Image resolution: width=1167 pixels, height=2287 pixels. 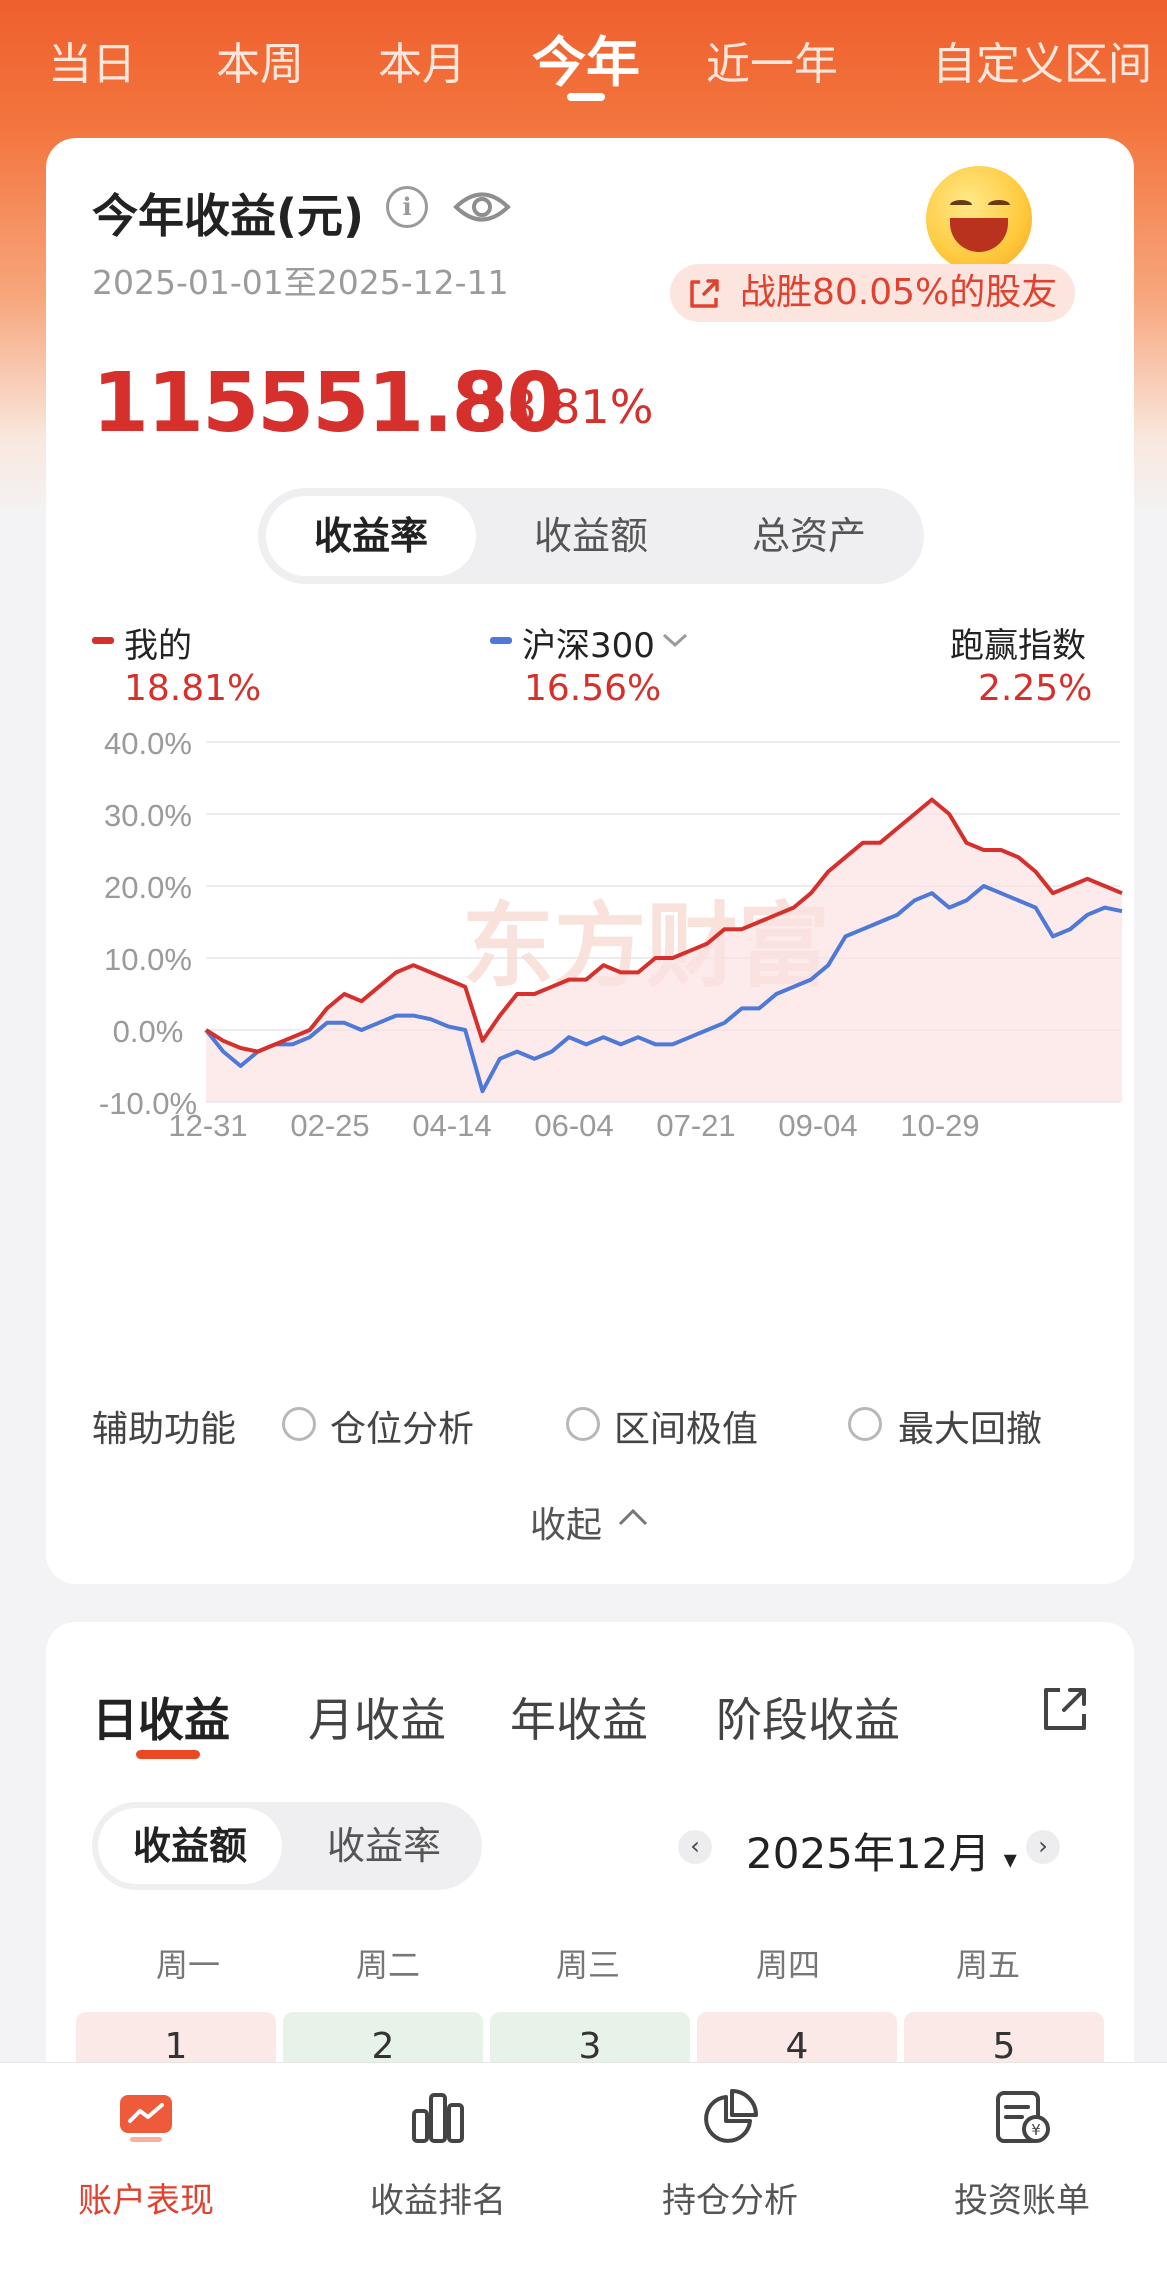 I want to click on eye-icon, so click(x=482, y=207).